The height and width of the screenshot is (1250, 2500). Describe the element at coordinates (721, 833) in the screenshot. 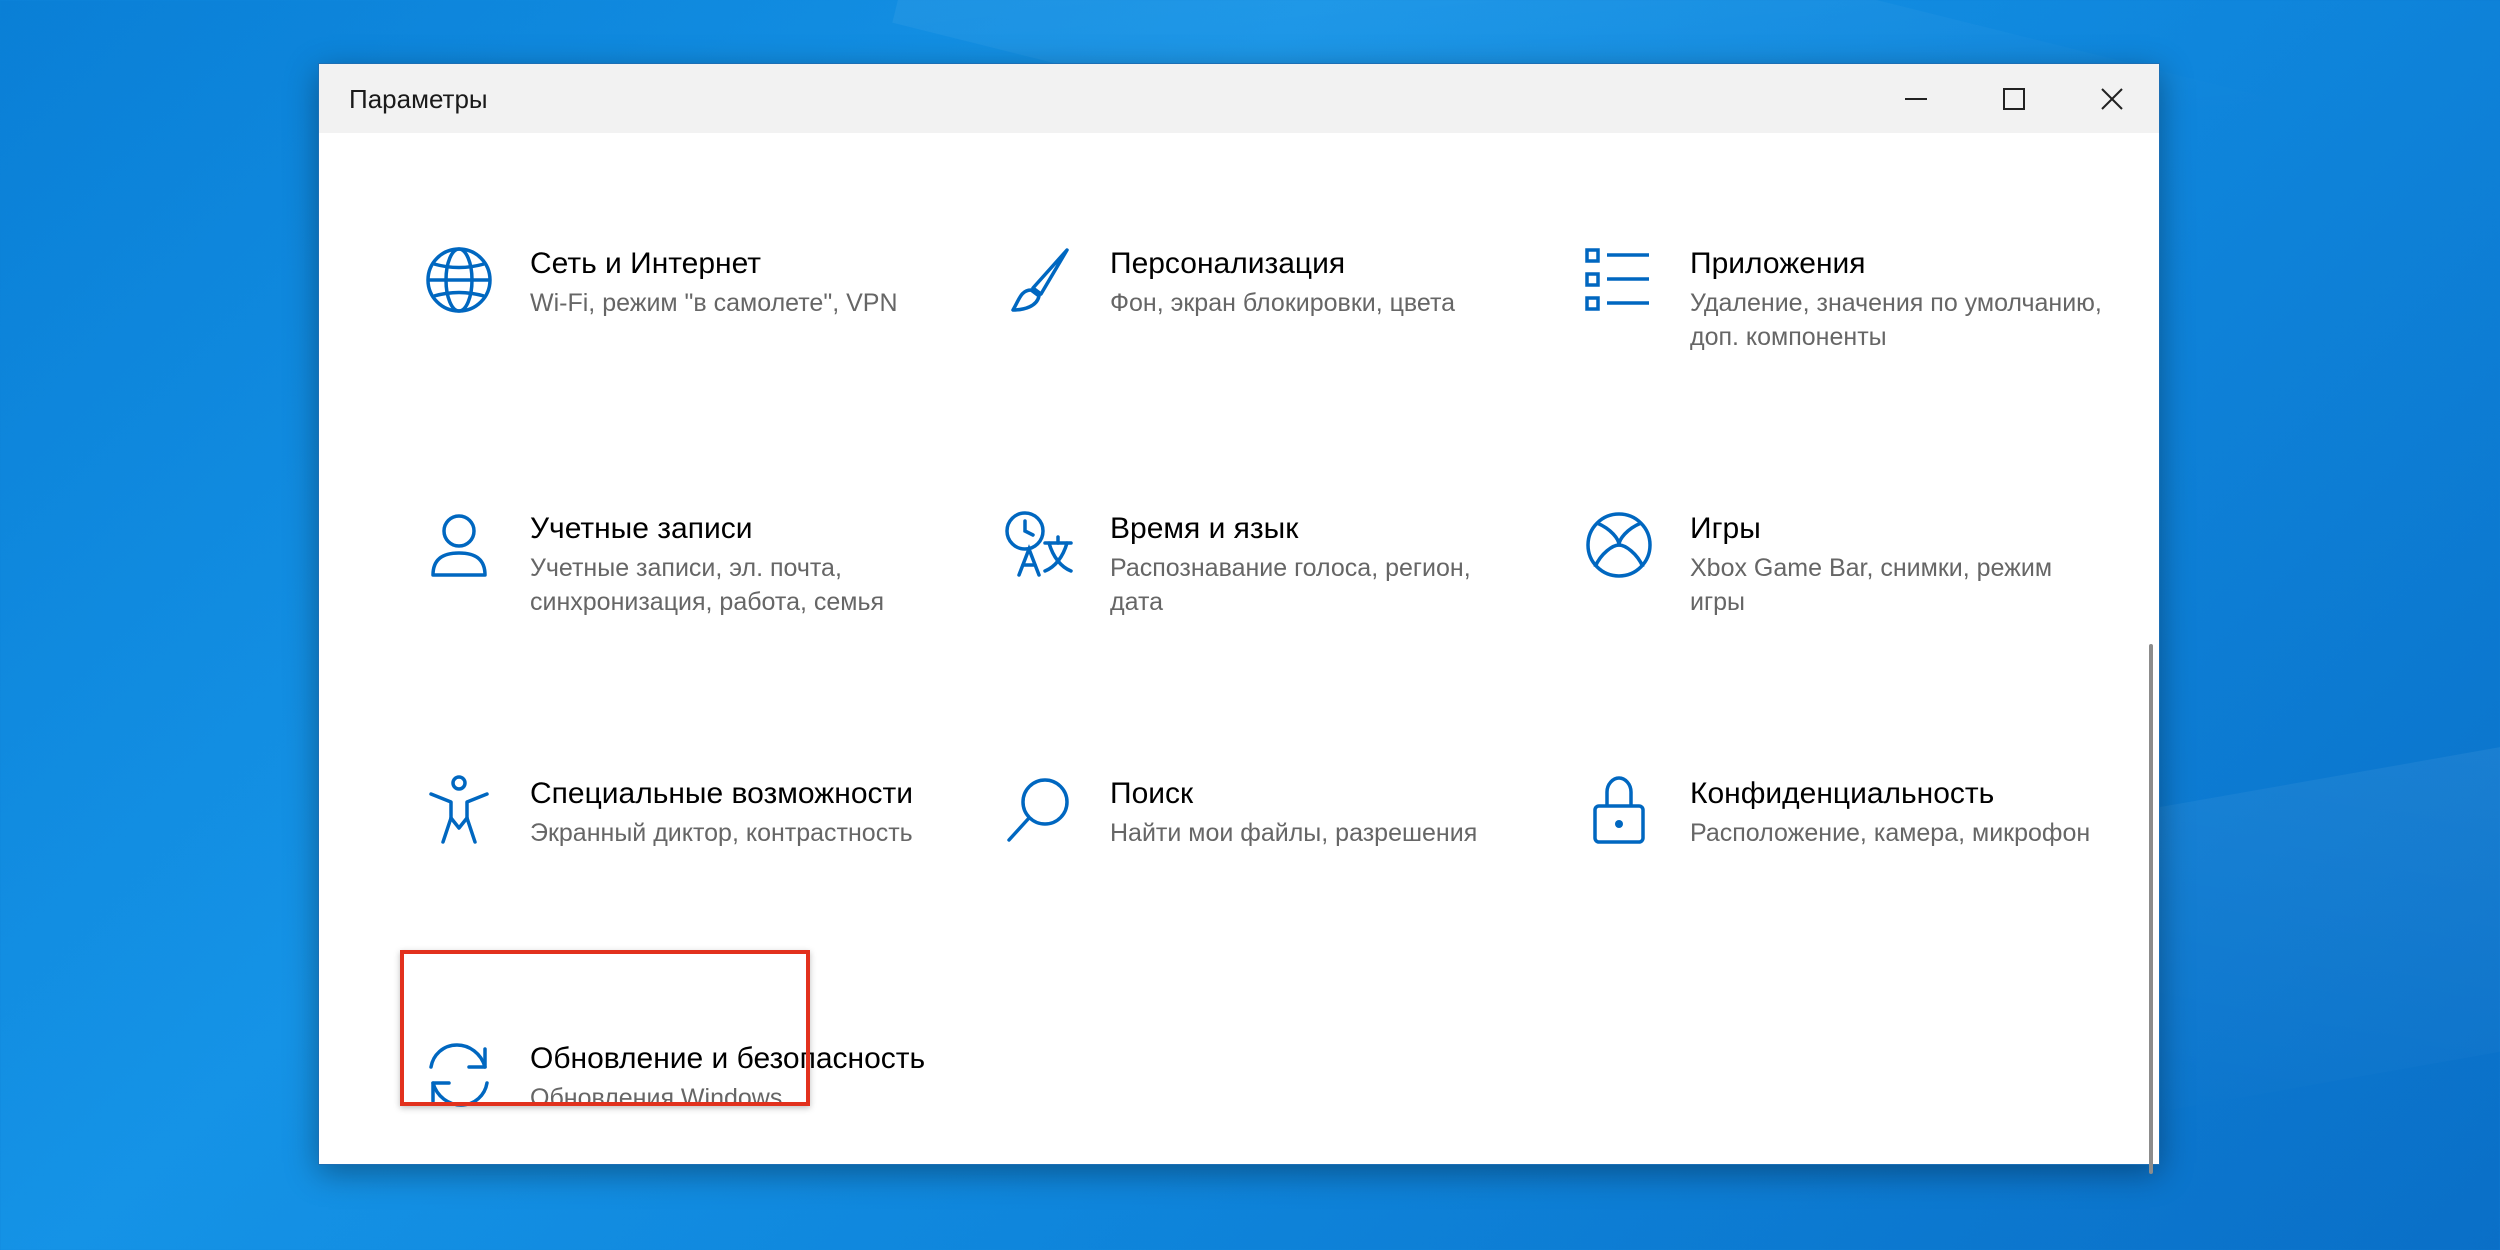

I see `tile-description: Экранный диктор, контрастность` at that location.